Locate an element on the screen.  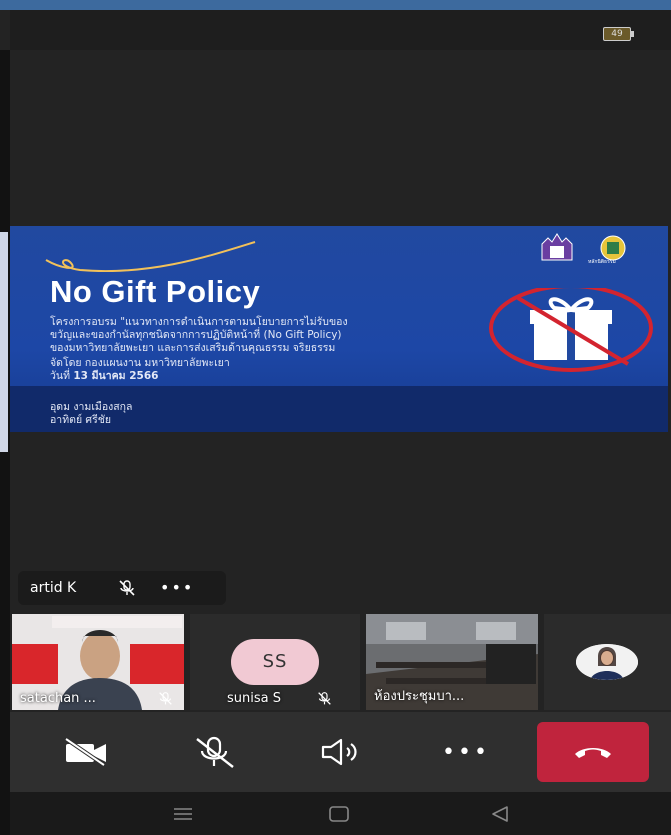
back-button is located at coordinates (500, 814).